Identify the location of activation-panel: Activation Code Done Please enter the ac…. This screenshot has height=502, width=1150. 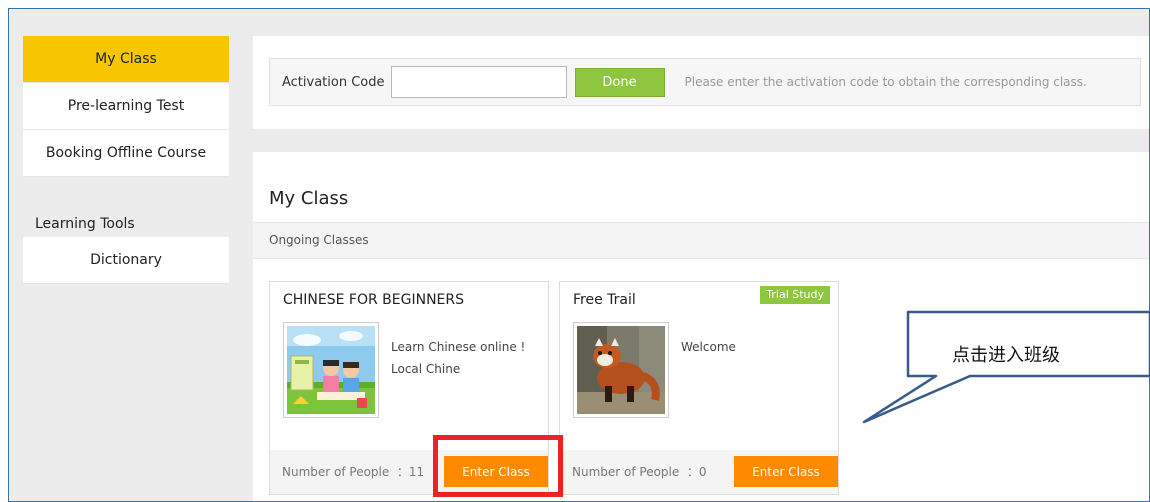
(701, 82).